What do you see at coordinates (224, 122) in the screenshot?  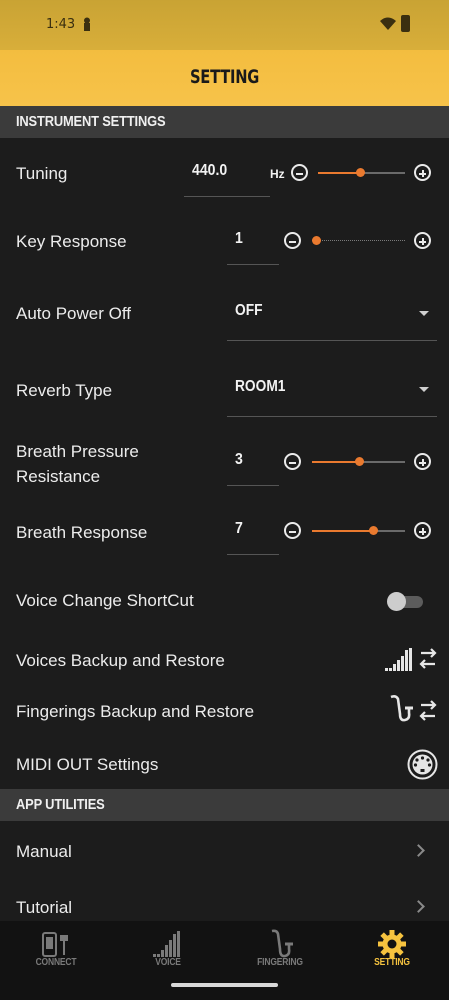 I see `section-header-instrument: INSTRUMENT SETTINGS` at bounding box center [224, 122].